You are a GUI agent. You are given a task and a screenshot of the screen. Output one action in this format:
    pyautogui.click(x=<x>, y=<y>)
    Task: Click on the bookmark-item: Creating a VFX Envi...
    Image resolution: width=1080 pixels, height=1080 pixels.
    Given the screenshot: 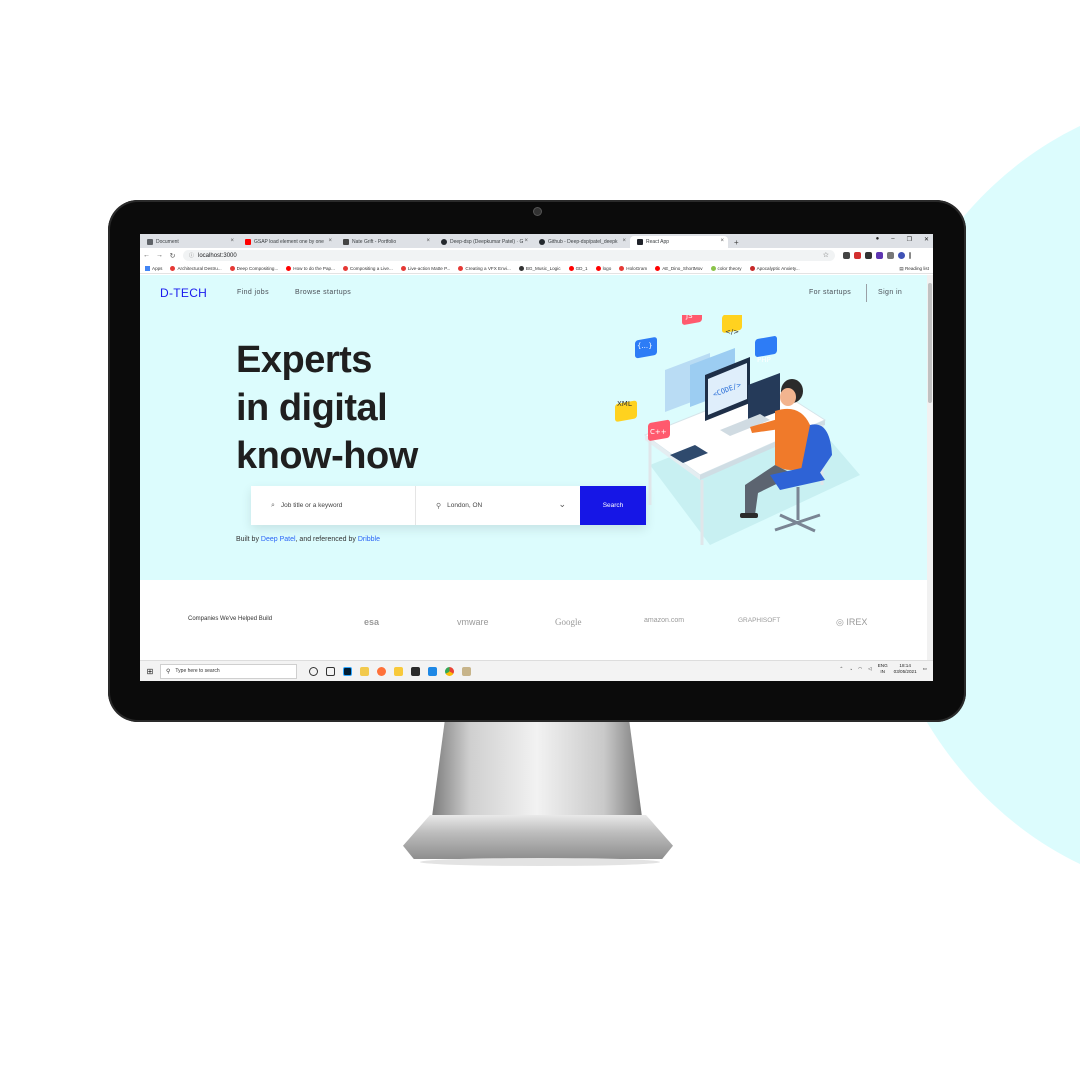 What is the action you would take?
    pyautogui.click(x=484, y=268)
    